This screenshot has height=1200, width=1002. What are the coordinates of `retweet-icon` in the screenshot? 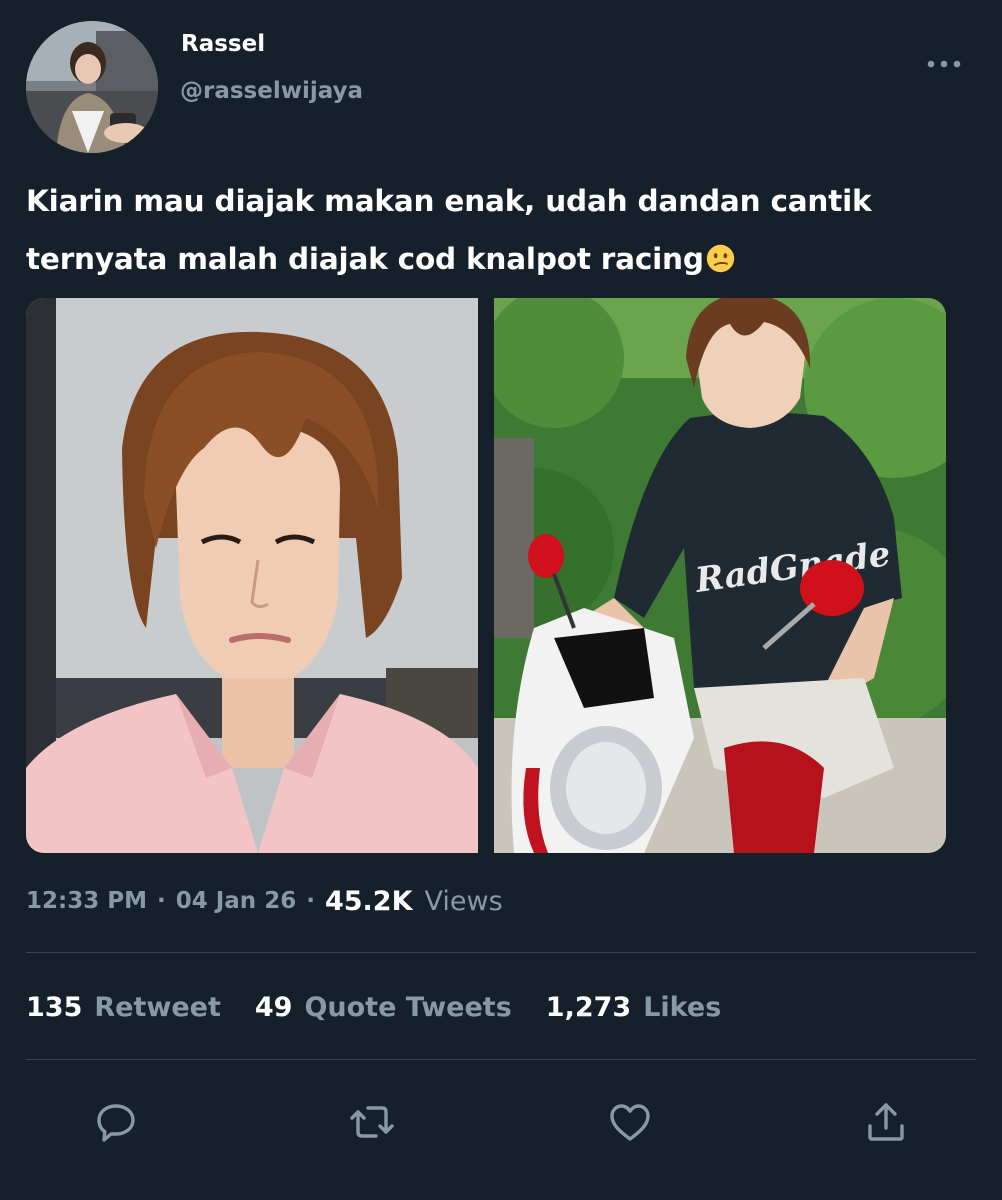 It's located at (372, 1122).